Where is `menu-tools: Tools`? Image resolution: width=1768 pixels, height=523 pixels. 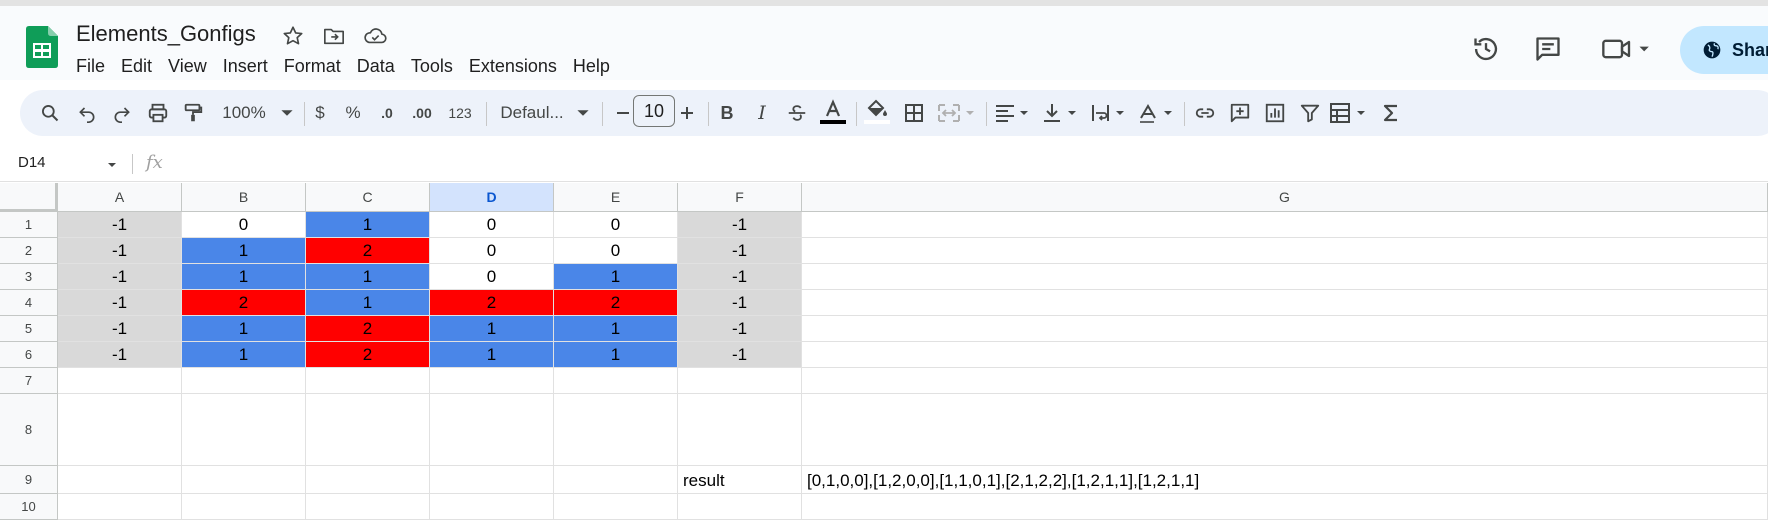
menu-tools: Tools is located at coordinates (432, 66).